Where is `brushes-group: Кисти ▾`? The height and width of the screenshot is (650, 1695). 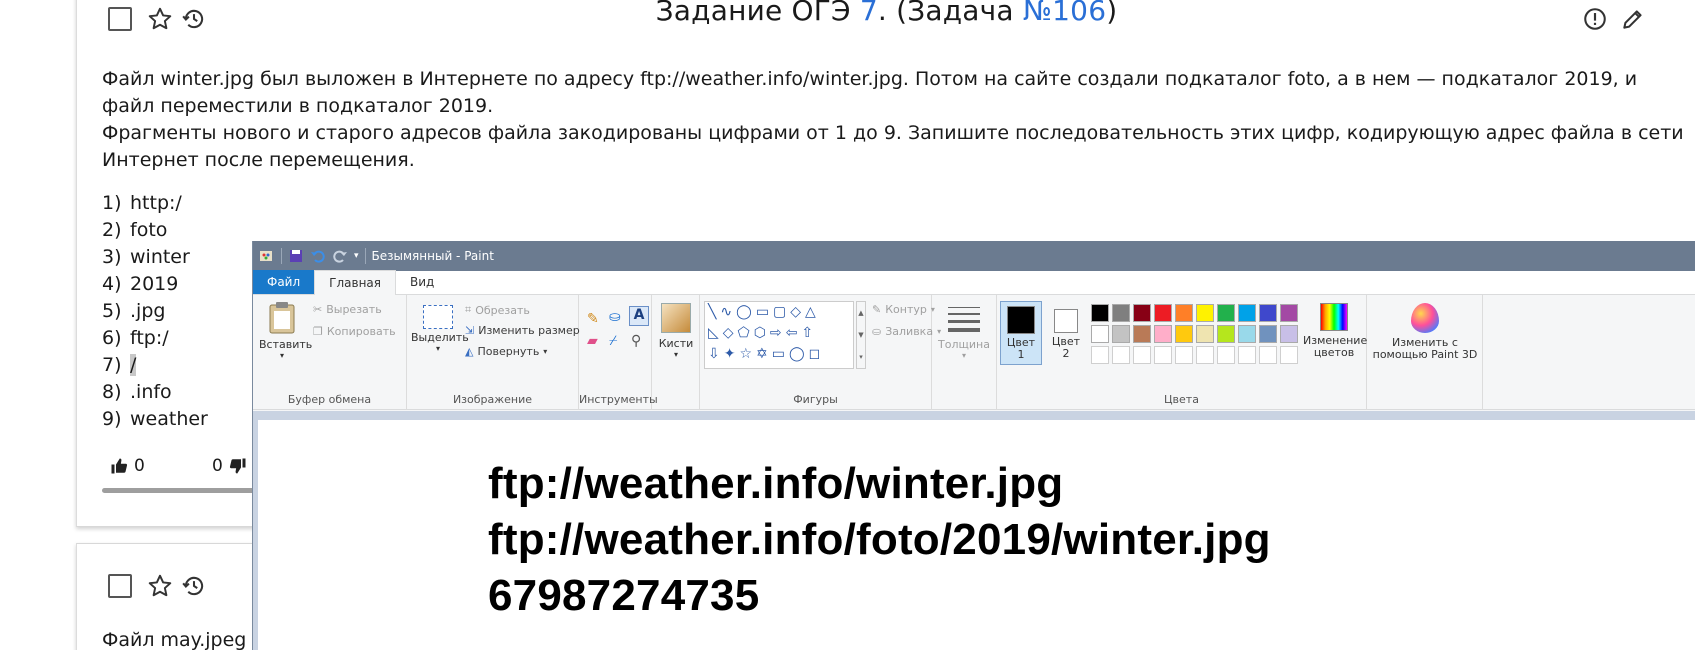
brushes-group: Кисти ▾ is located at coordinates (676, 352).